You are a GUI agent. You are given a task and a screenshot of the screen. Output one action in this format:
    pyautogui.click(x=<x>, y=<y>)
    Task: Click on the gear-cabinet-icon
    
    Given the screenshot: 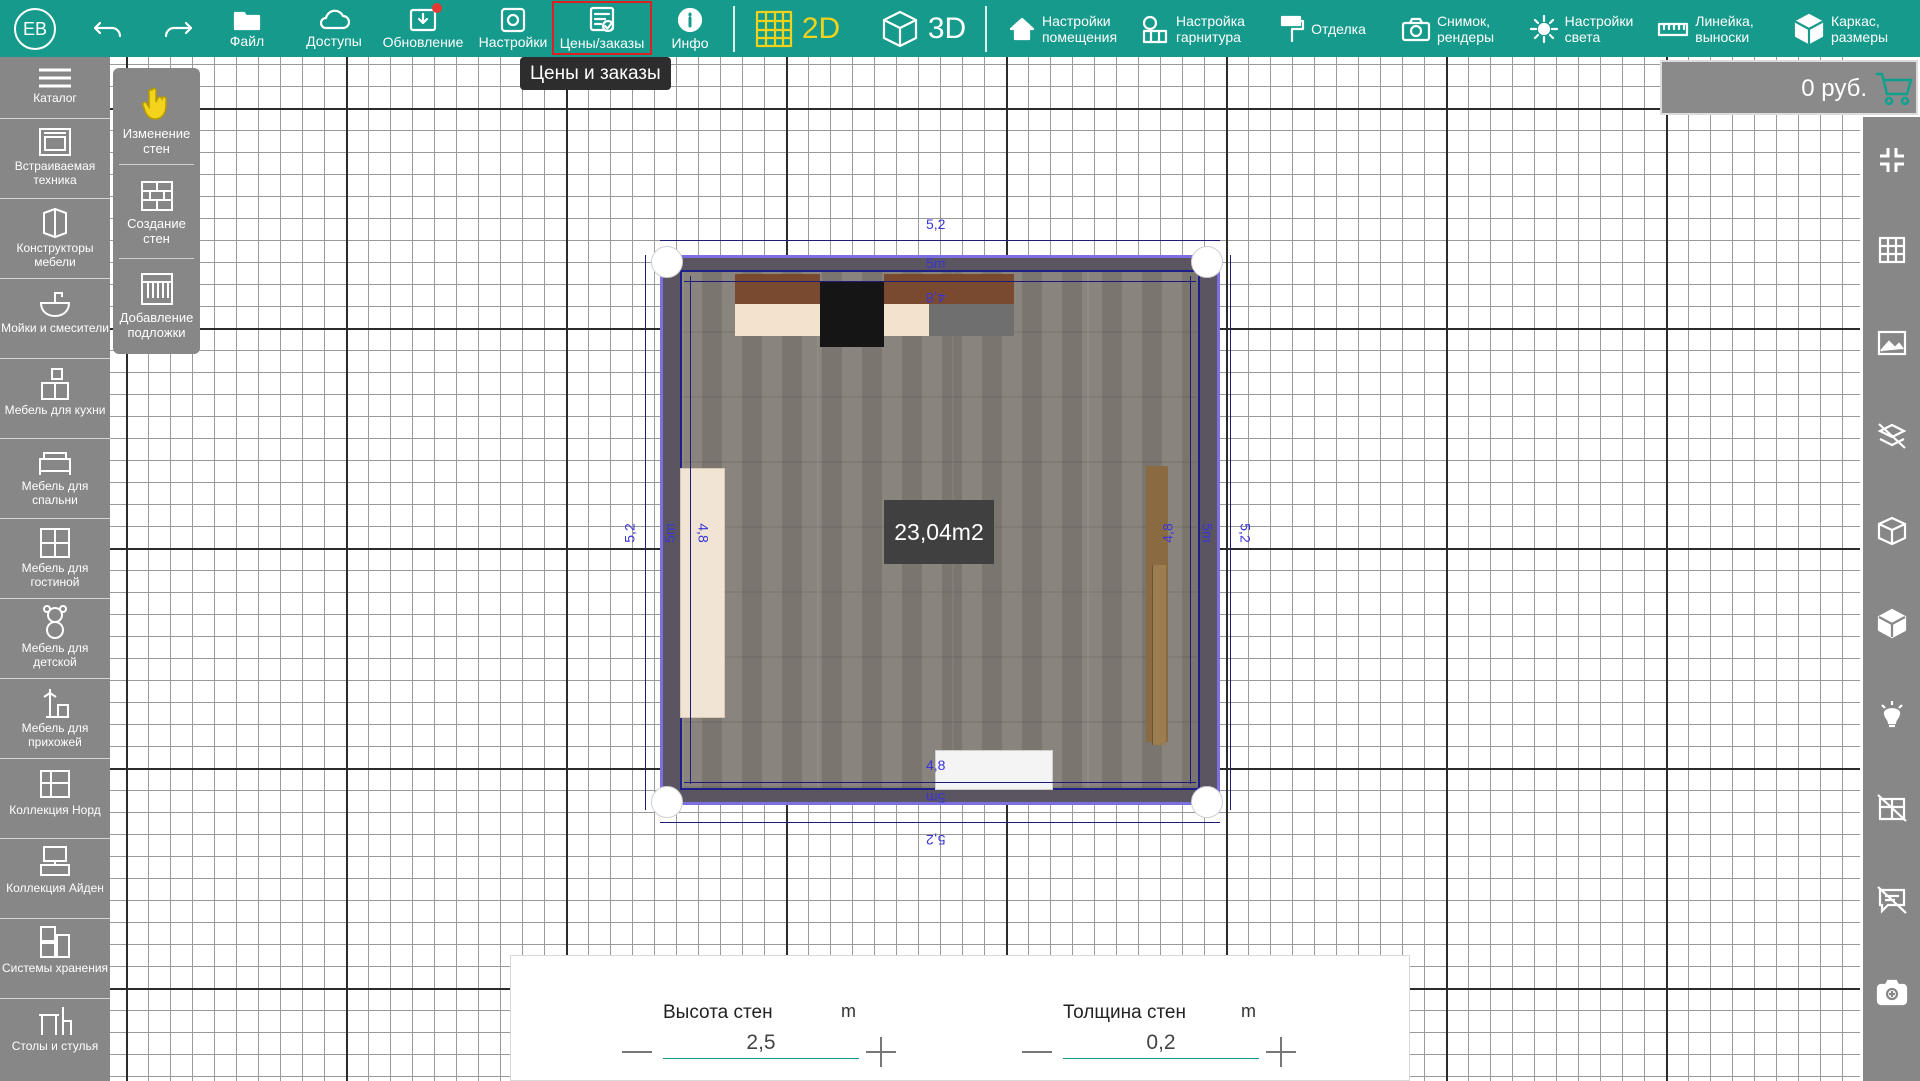 What is the action you would take?
    pyautogui.click(x=1155, y=29)
    